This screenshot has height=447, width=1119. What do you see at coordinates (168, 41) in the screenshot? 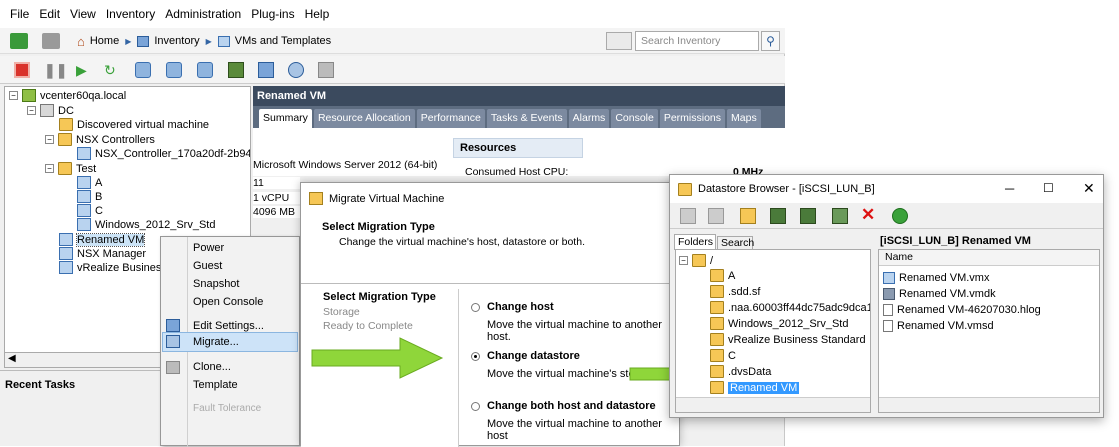
I see `breadcrumb-inventory: Inventory` at bounding box center [168, 41].